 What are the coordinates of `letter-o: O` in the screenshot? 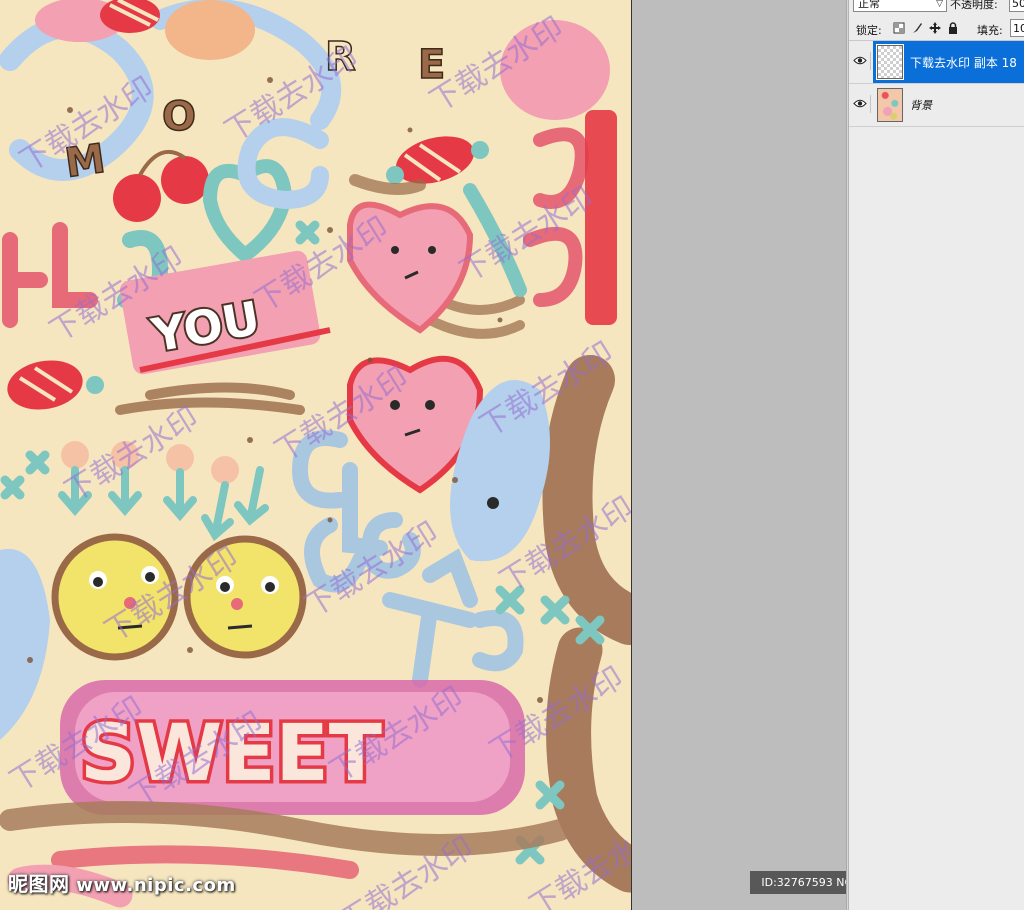 It's located at (179, 117).